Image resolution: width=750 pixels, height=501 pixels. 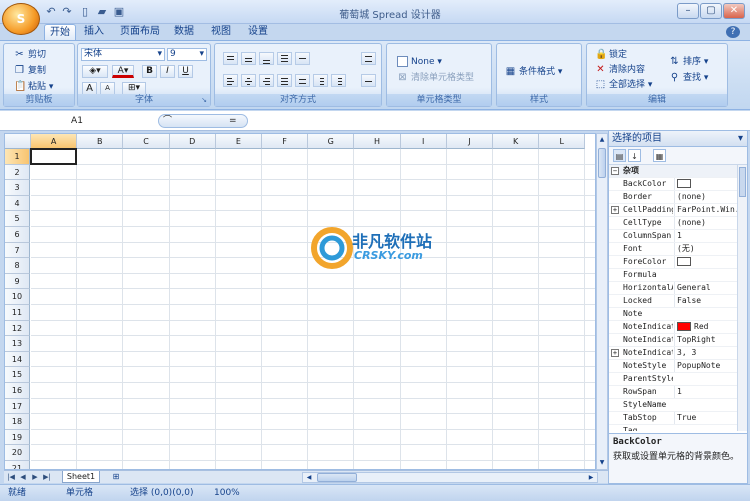 I want to click on tab-view: 视图, so click(x=221, y=32).